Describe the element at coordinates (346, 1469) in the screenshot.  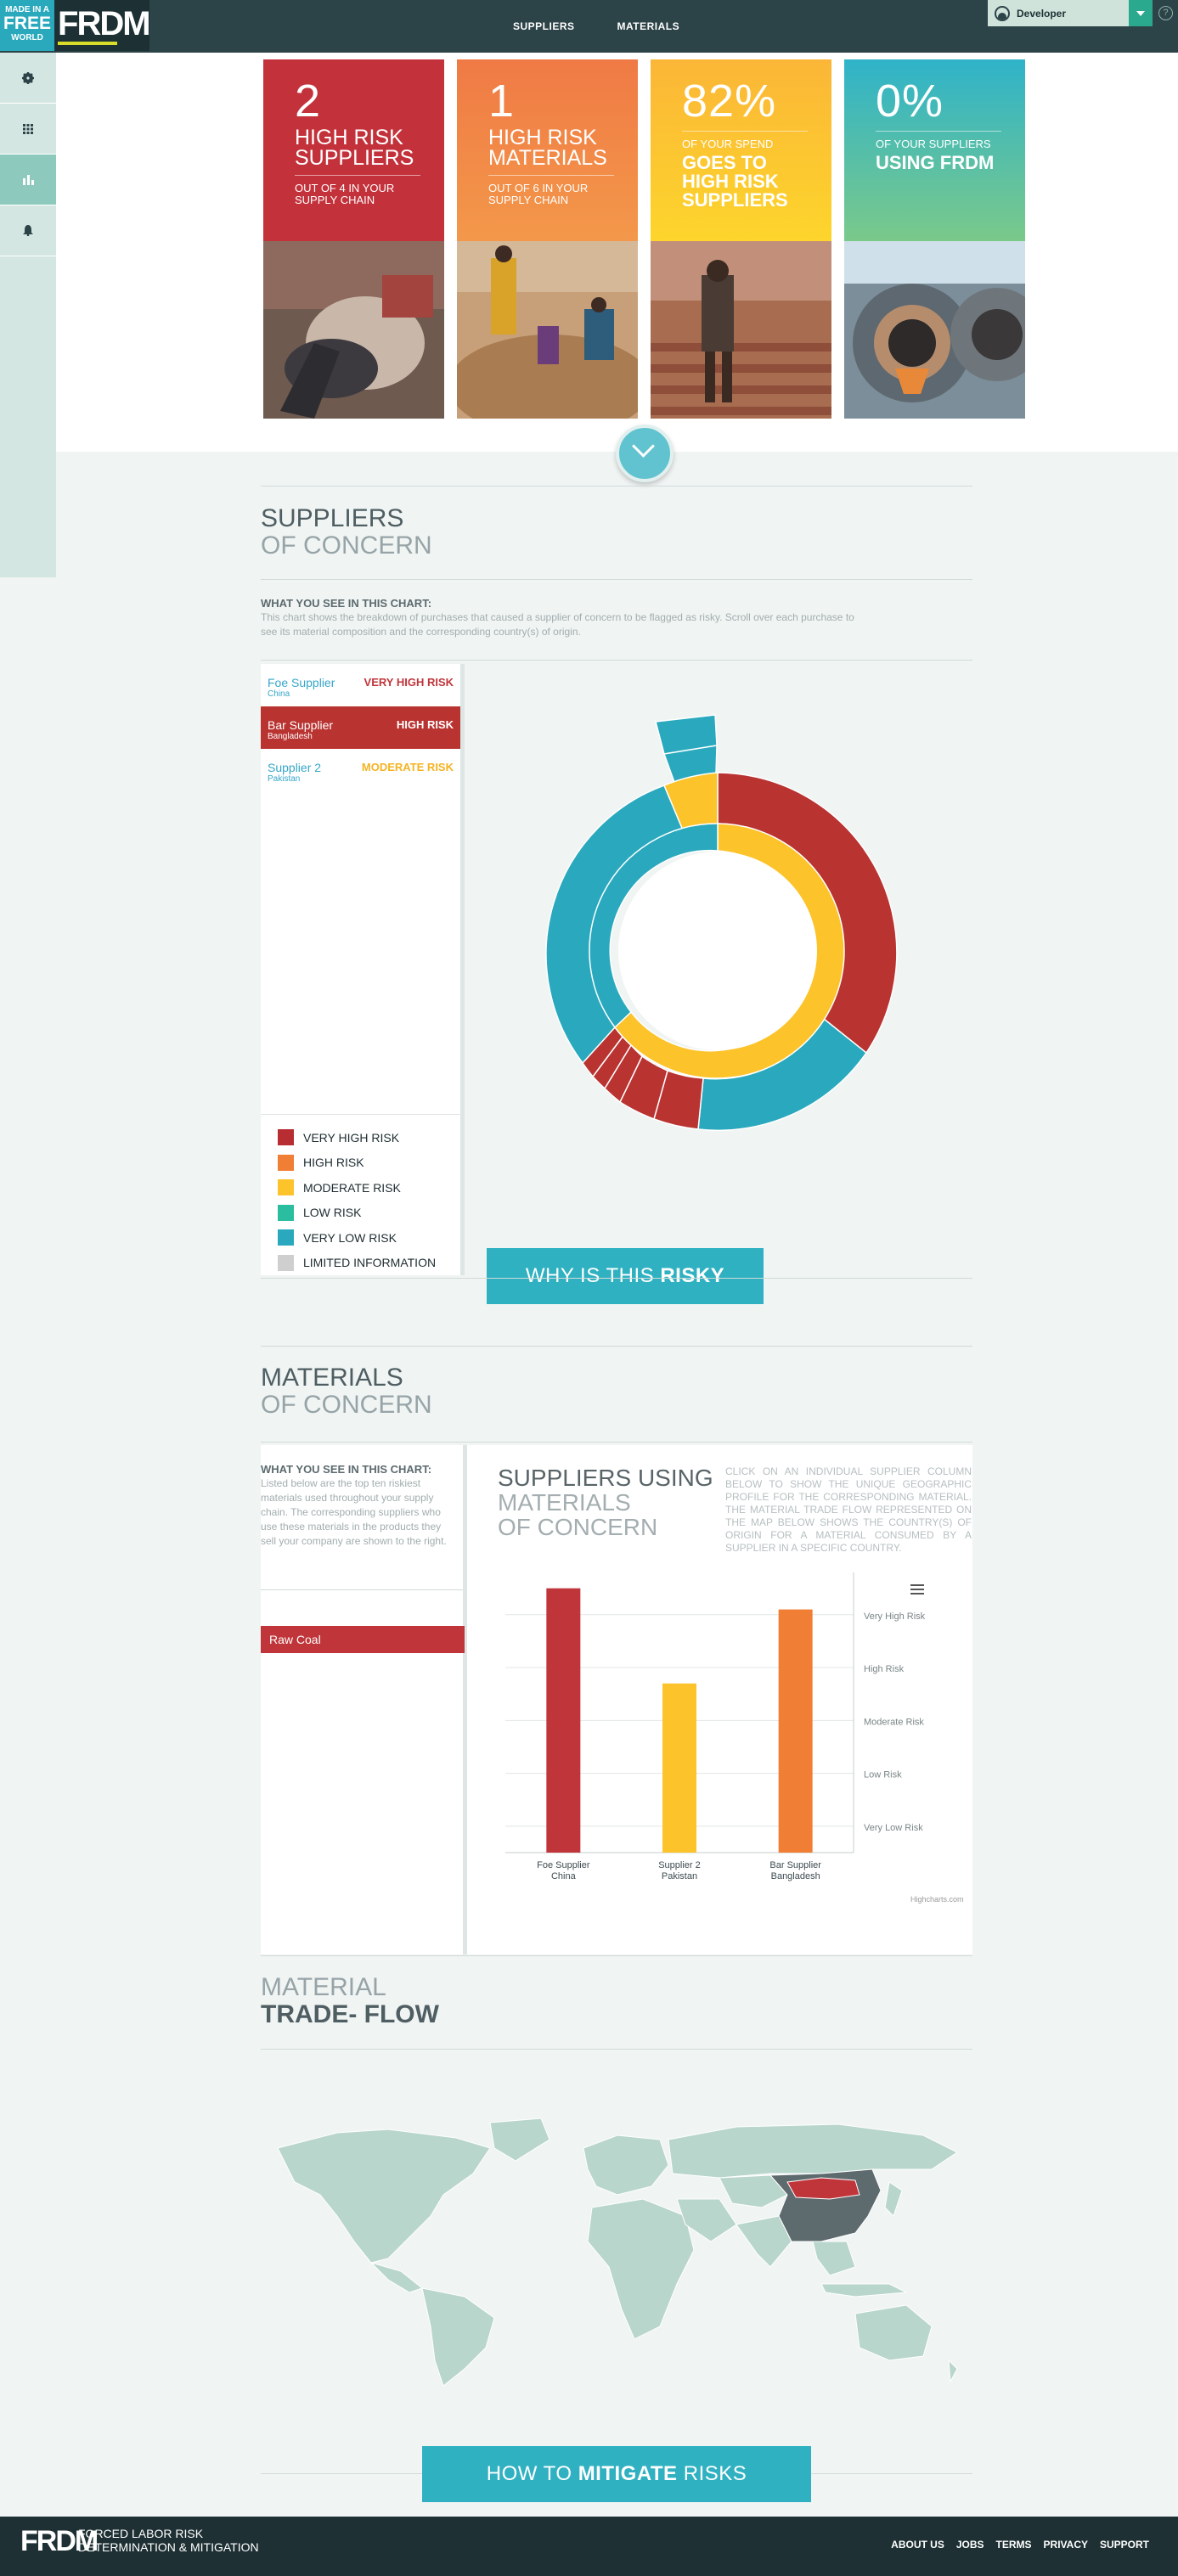
I see `explanation-heading: WHAT YOU SEE IN THIS CHART:` at that location.